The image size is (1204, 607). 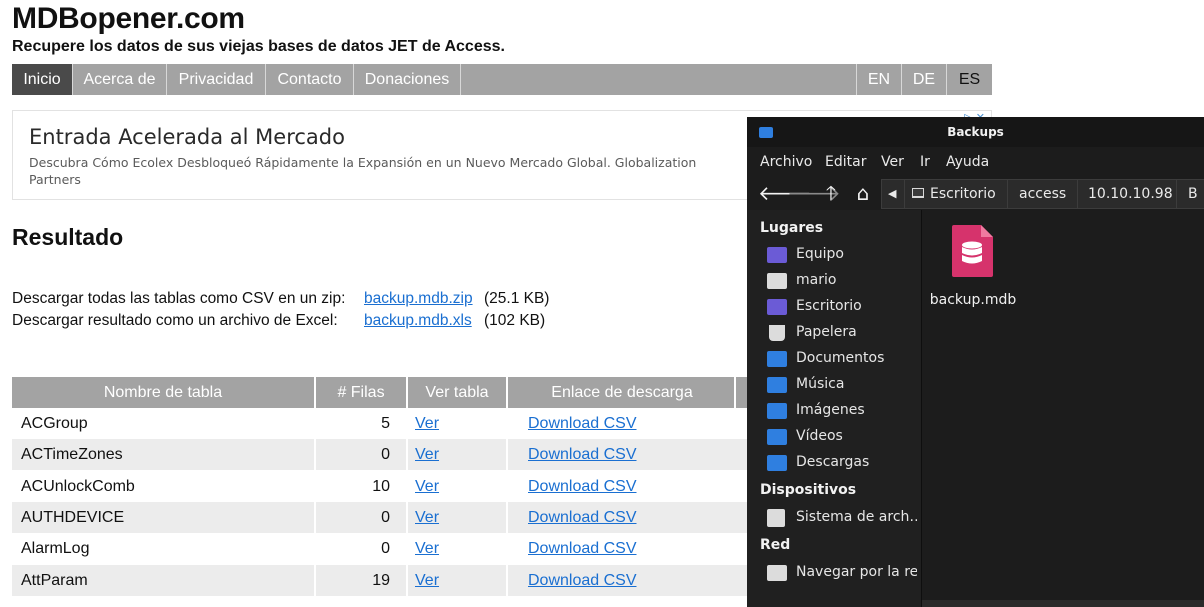 I want to click on table-row: AUTHDEVICE 0 Ver Download CSV, so click(x=402, y=517).